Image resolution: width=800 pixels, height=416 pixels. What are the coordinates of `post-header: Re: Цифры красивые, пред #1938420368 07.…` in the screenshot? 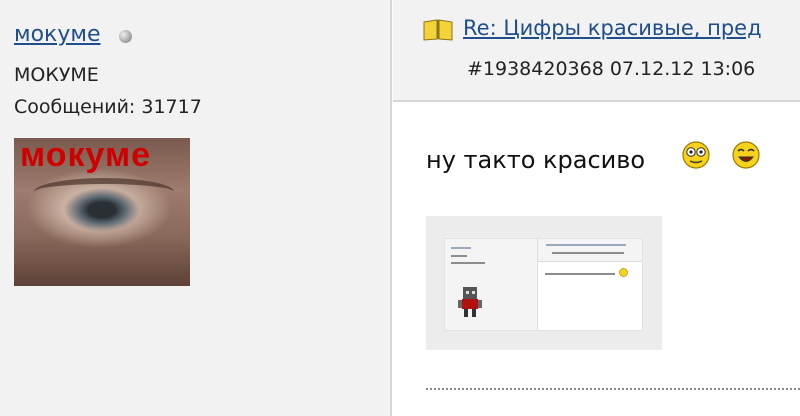 It's located at (596, 51).